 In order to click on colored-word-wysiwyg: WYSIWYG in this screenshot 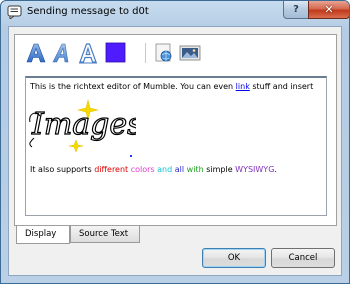, I will do `click(255, 169)`.